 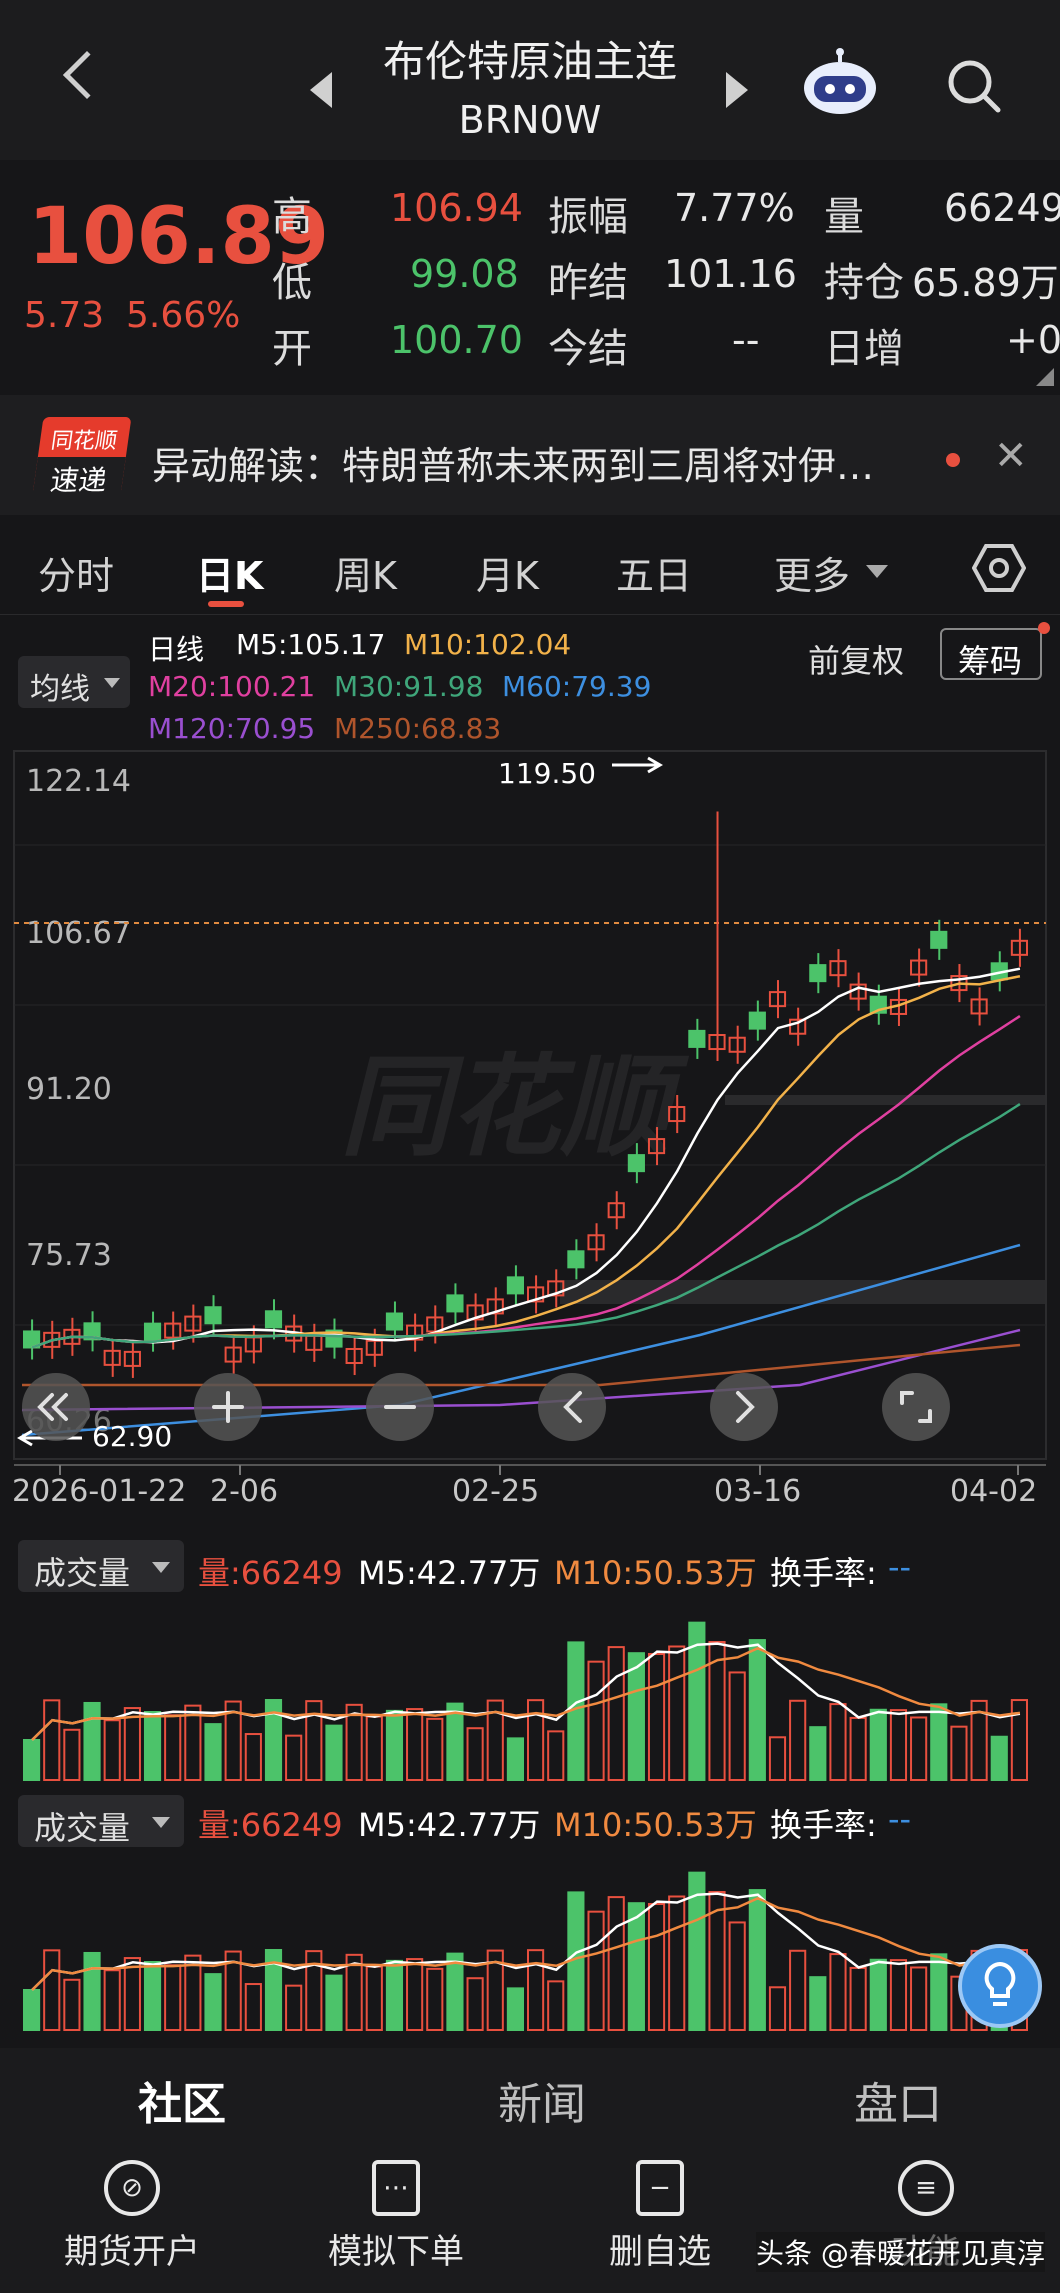 What do you see at coordinates (69, 1089) in the screenshot?
I see `y-tick-3: 91.20` at bounding box center [69, 1089].